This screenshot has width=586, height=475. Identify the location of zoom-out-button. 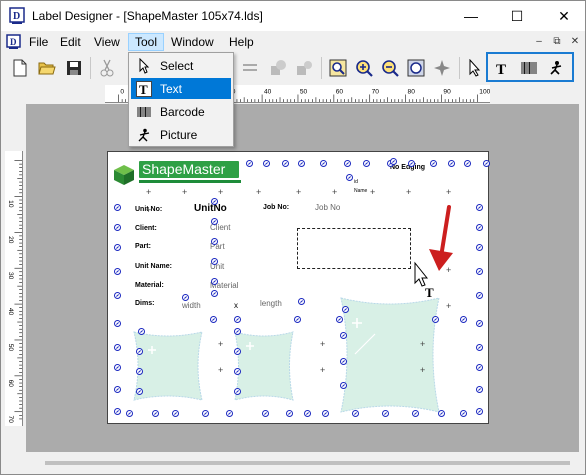
(390, 68).